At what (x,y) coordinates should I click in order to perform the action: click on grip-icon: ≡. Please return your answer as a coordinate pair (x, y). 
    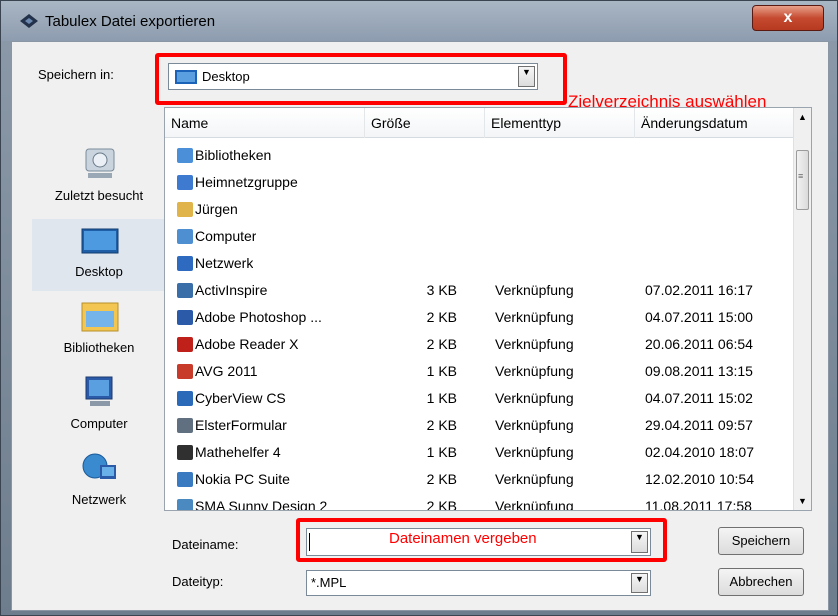
    Looking at the image, I should click on (801, 176).